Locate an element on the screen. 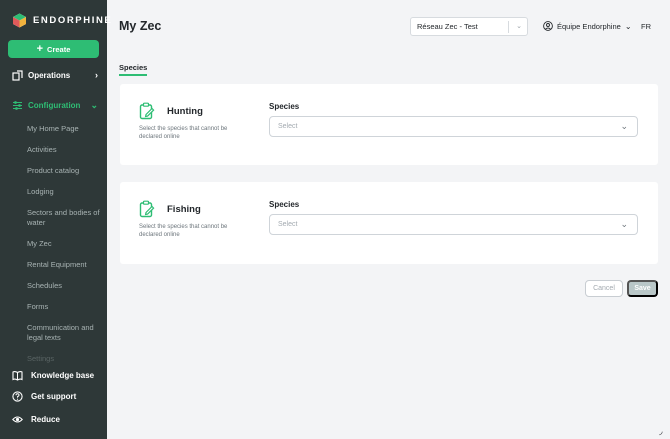 This screenshot has height=439, width=670. sidebar-subitem-rental-equipment: Rental Equipment is located at coordinates (64, 265).